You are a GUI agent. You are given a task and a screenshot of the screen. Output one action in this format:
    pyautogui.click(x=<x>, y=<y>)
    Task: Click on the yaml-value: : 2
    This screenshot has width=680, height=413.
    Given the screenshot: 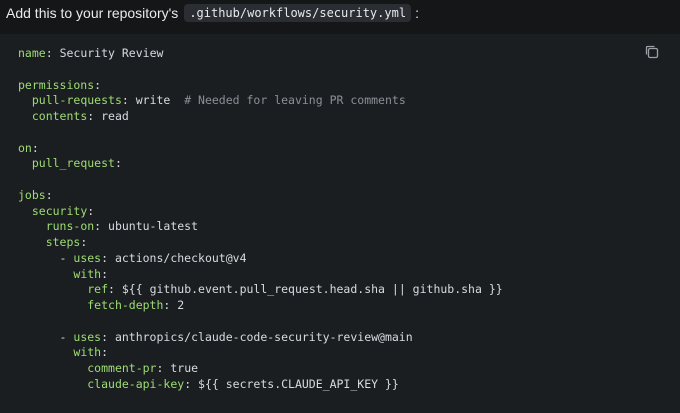 What is the action you would take?
    pyautogui.click(x=174, y=305)
    